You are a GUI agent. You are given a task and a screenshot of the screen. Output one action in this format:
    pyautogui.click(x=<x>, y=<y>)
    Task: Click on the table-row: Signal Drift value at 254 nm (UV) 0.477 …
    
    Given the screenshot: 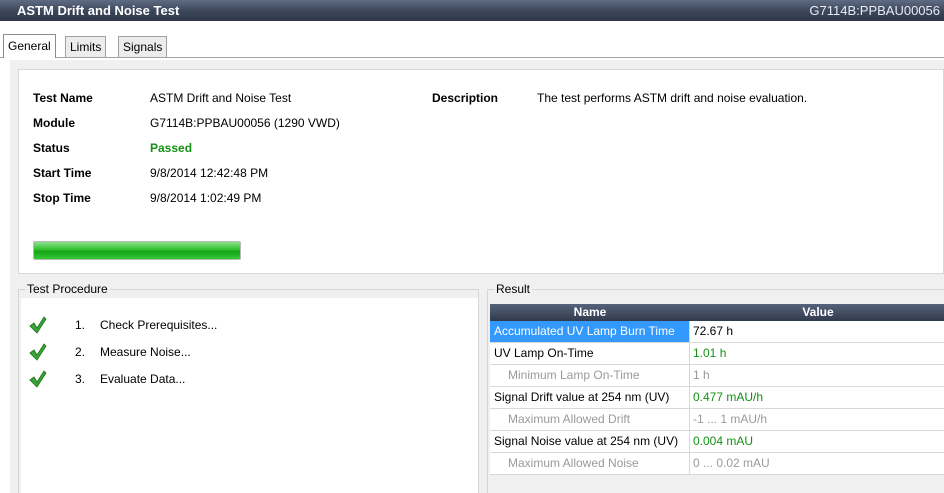 What is the action you would take?
    pyautogui.click(x=717, y=398)
    